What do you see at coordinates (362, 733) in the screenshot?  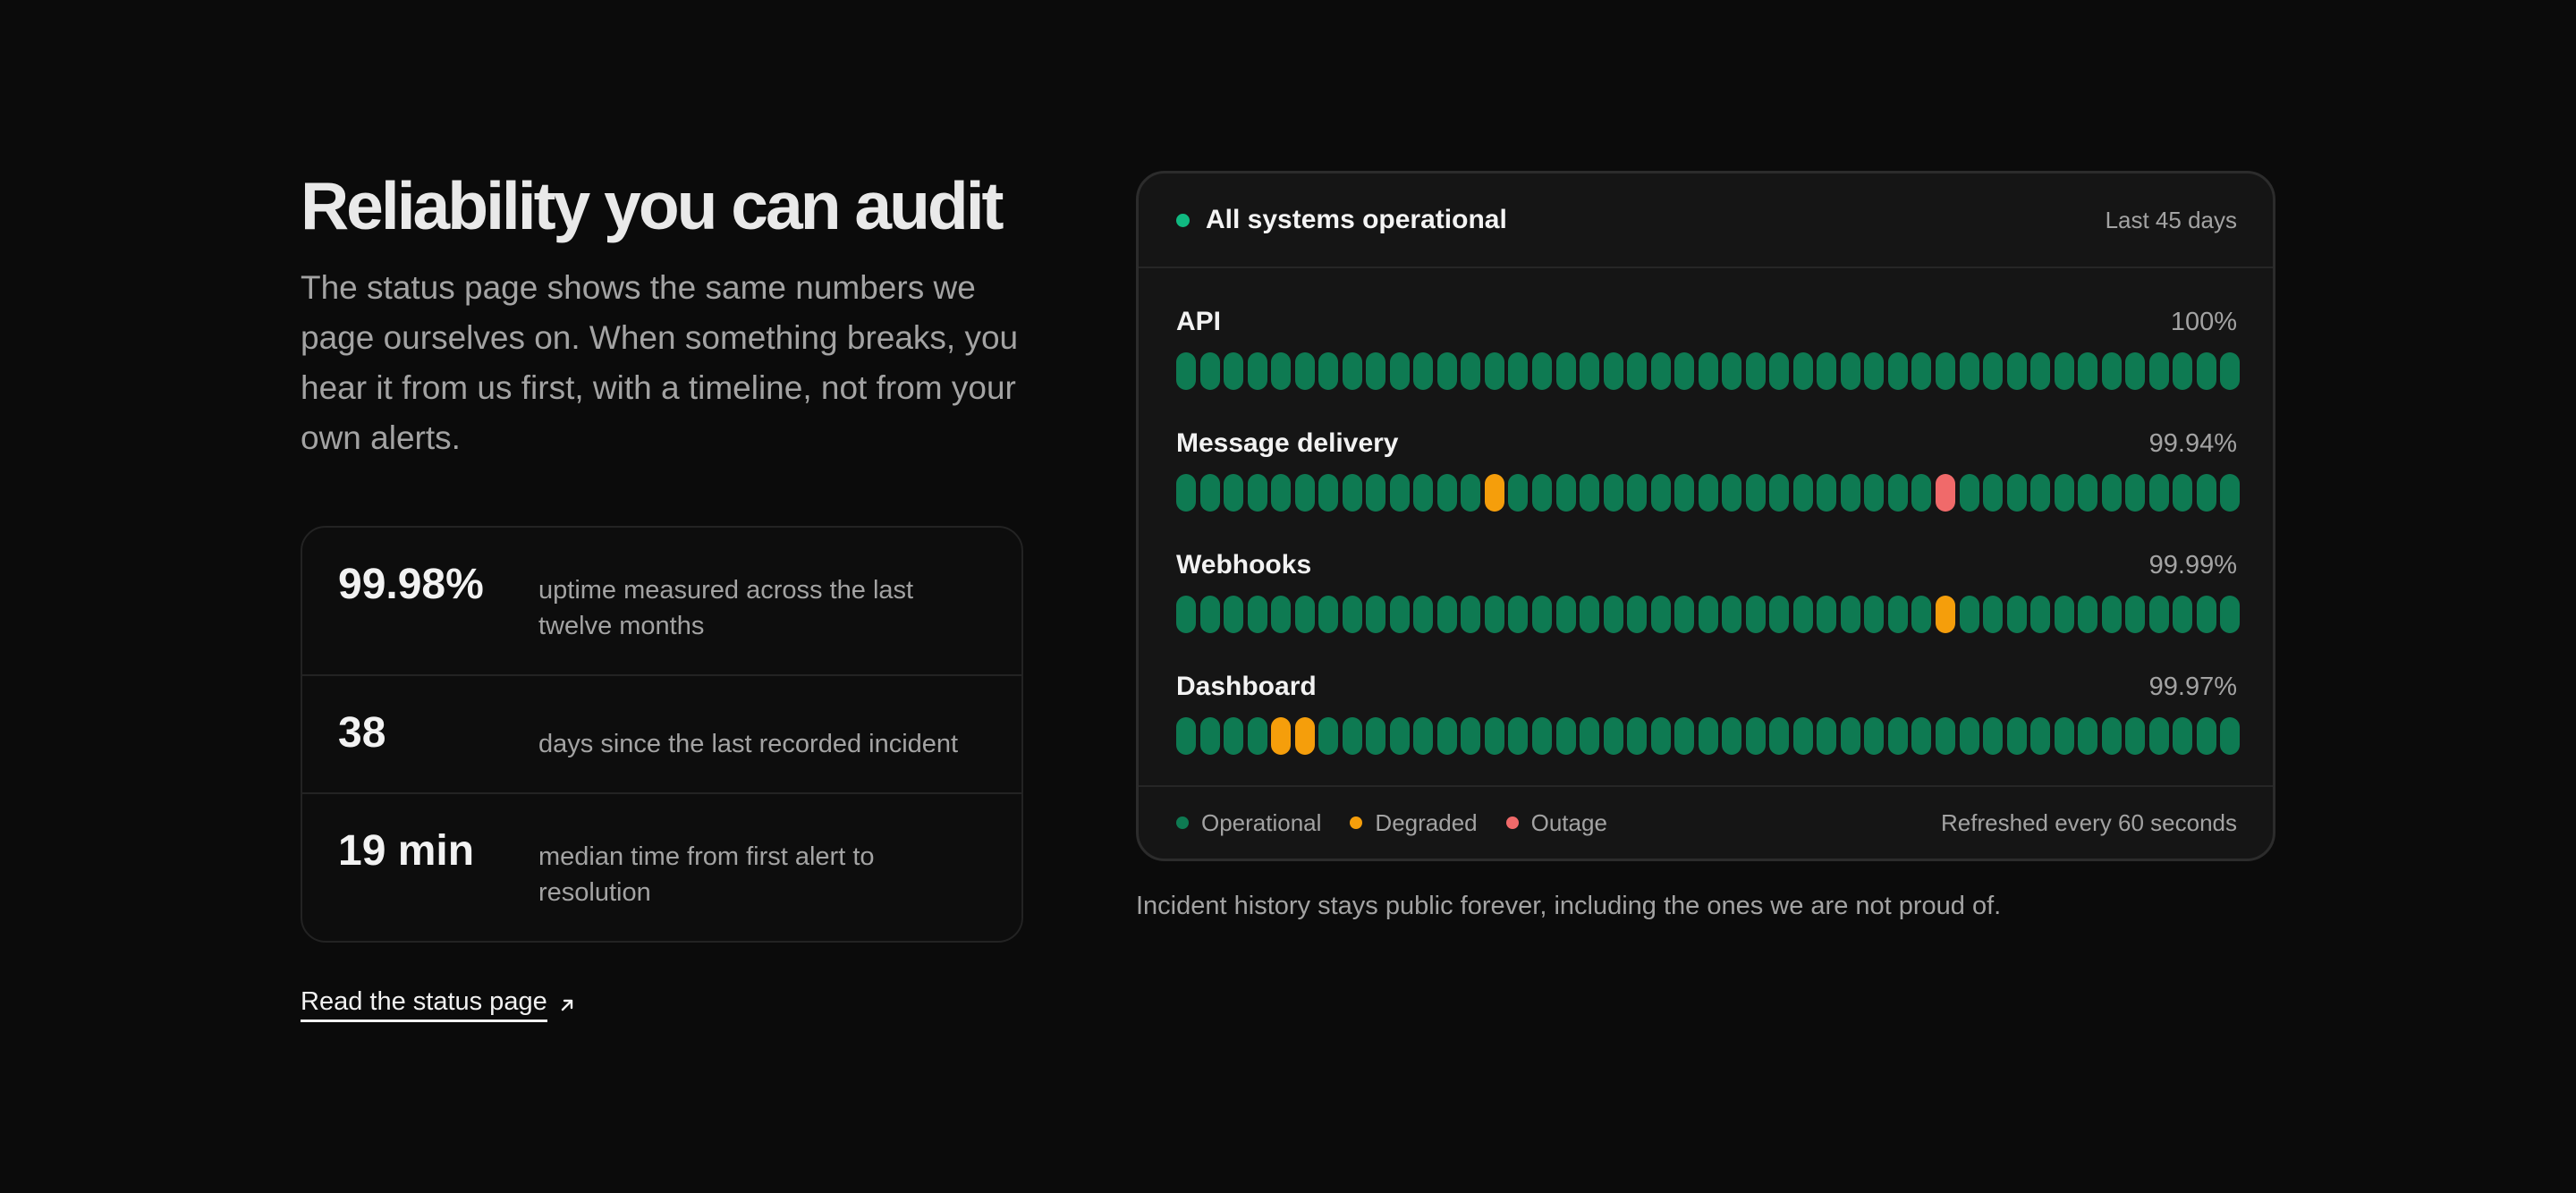 I see `stat-value: 38` at bounding box center [362, 733].